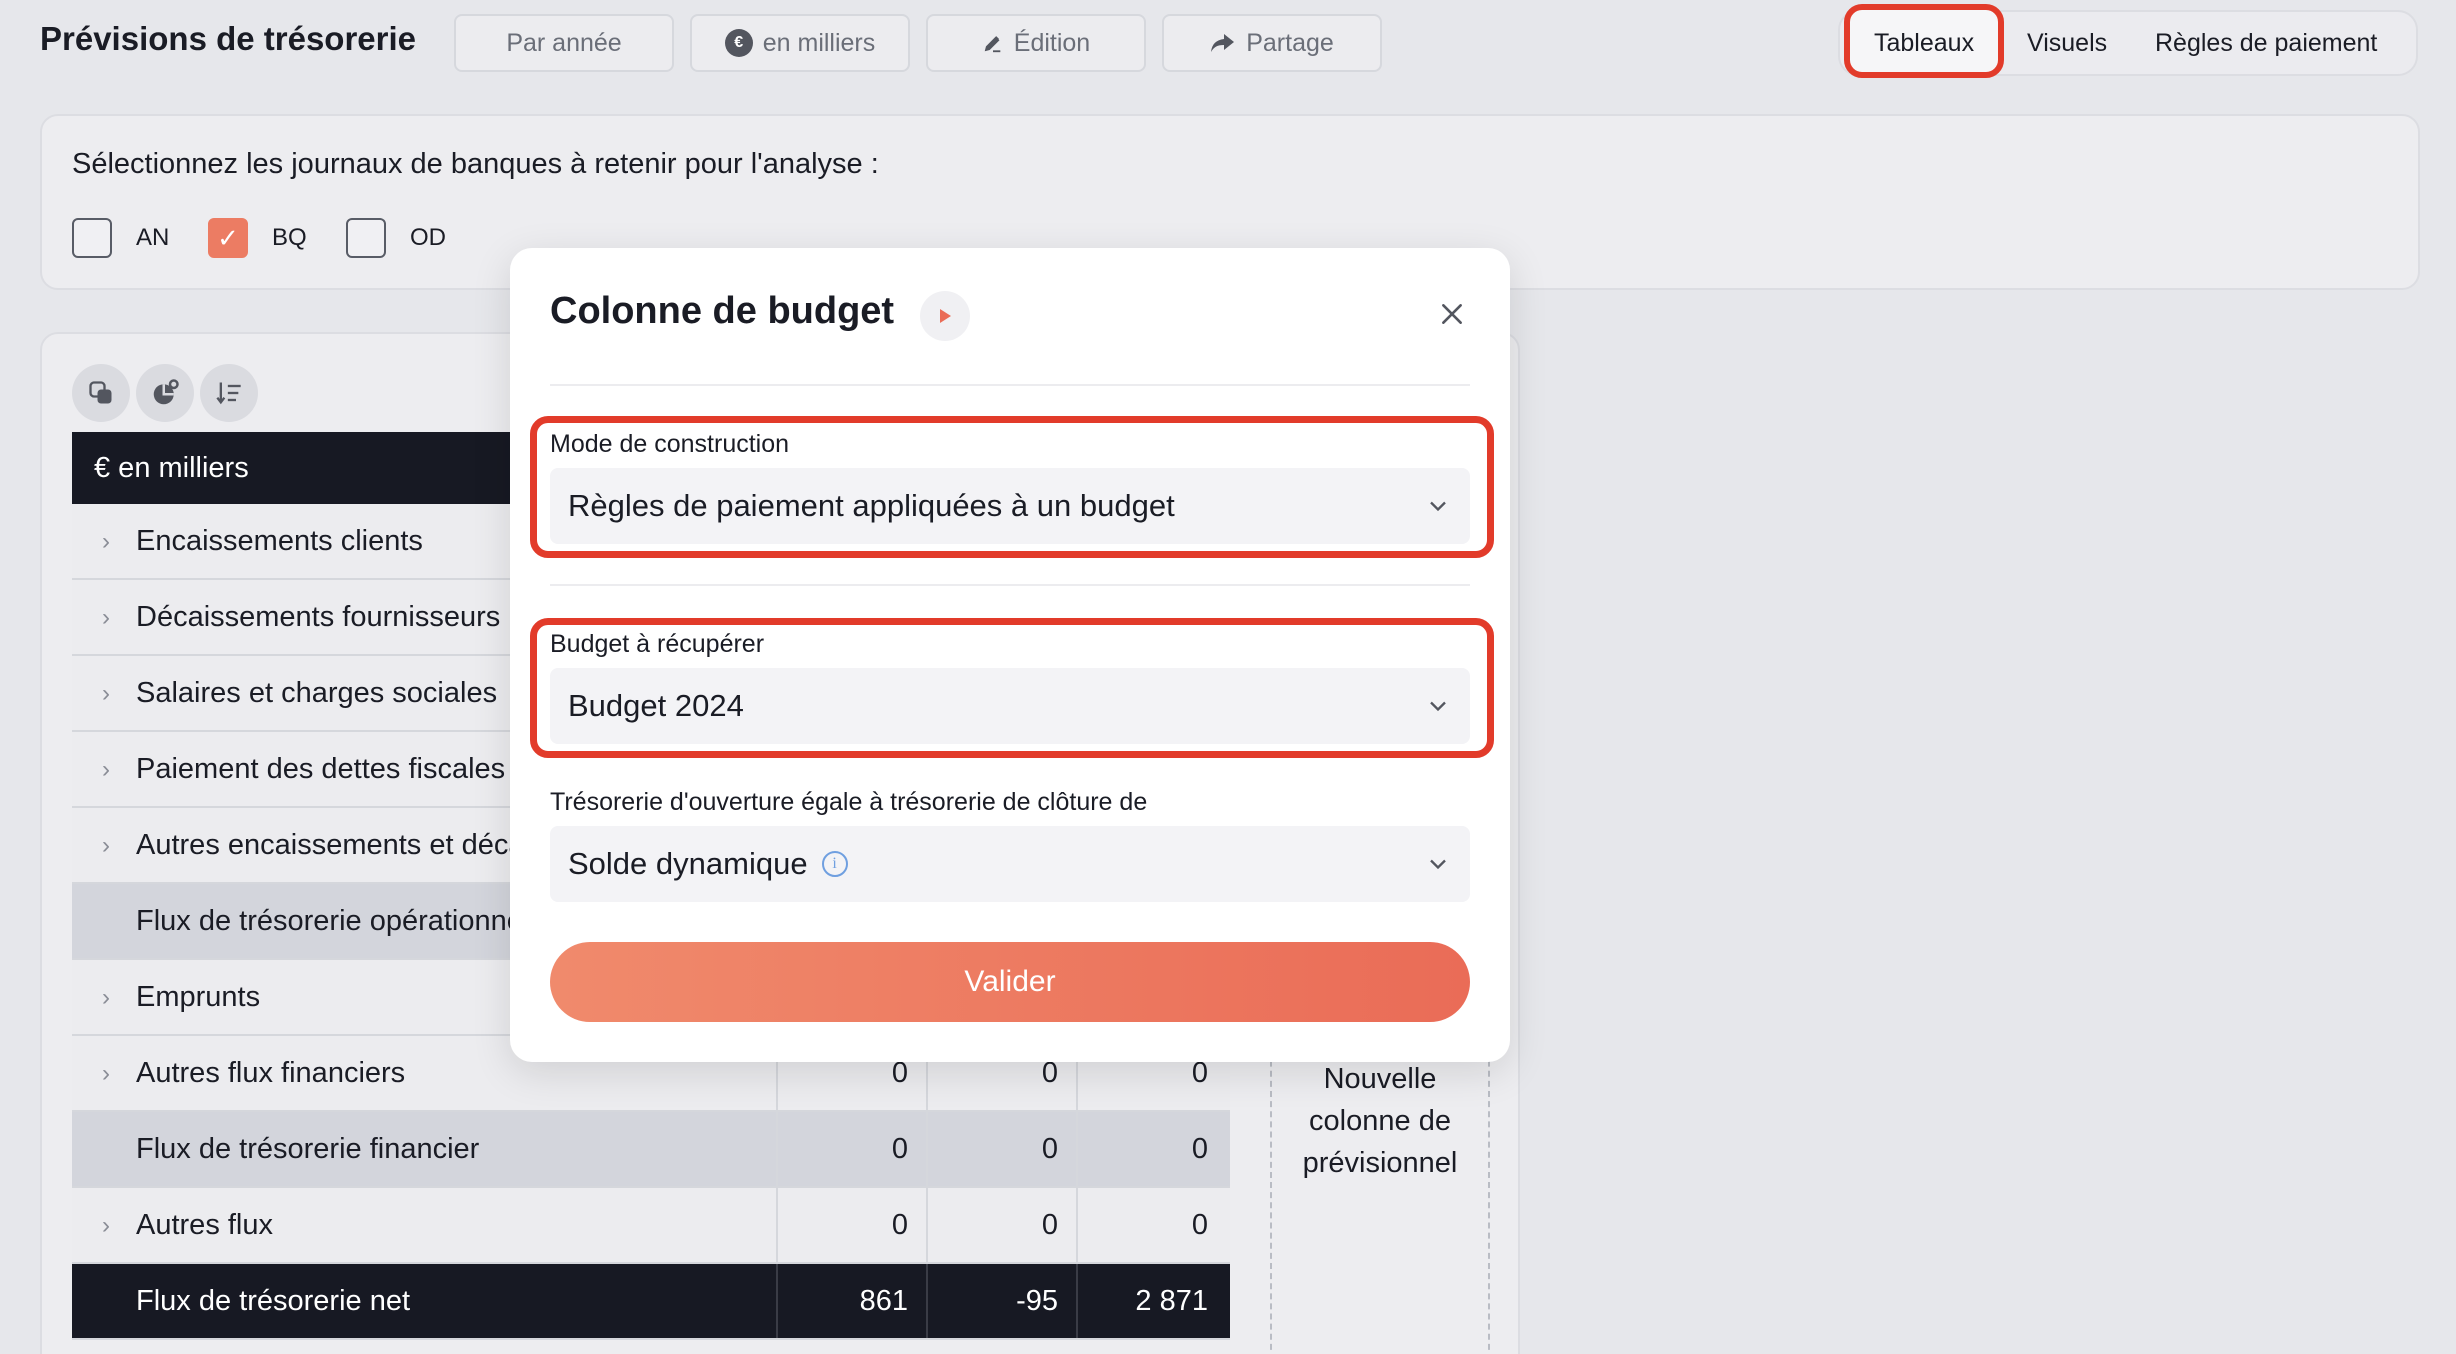 Image resolution: width=2456 pixels, height=1354 pixels. What do you see at coordinates (273, 1300) in the screenshot?
I see `row-label: Flux de trésorerie net` at bounding box center [273, 1300].